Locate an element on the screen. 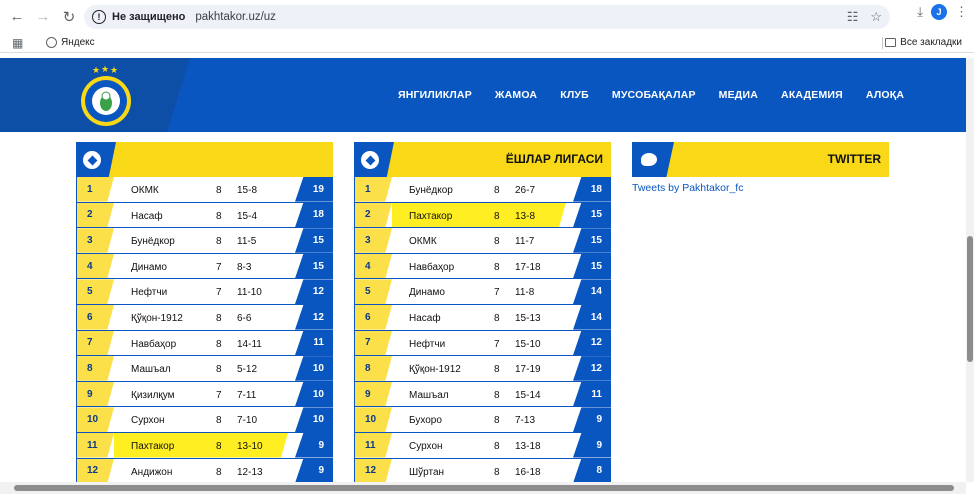 The width and height of the screenshot is (974, 494). address-bar: ! Не защищено pakhtakor.uz/uz ☷ ☆ is located at coordinates (487, 17).